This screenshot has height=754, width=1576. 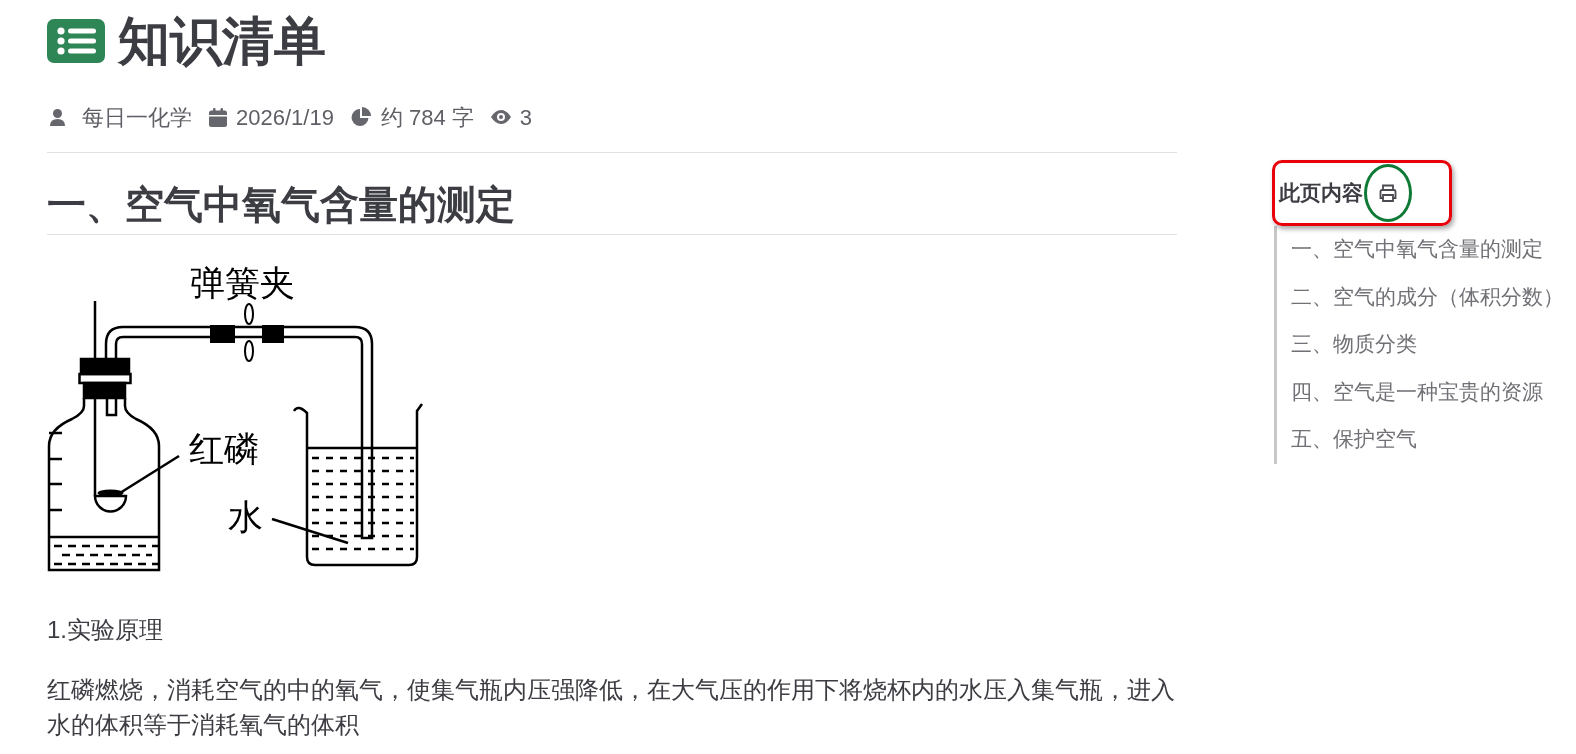 I want to click on toc-title: 此页内容, so click(x=1321, y=192).